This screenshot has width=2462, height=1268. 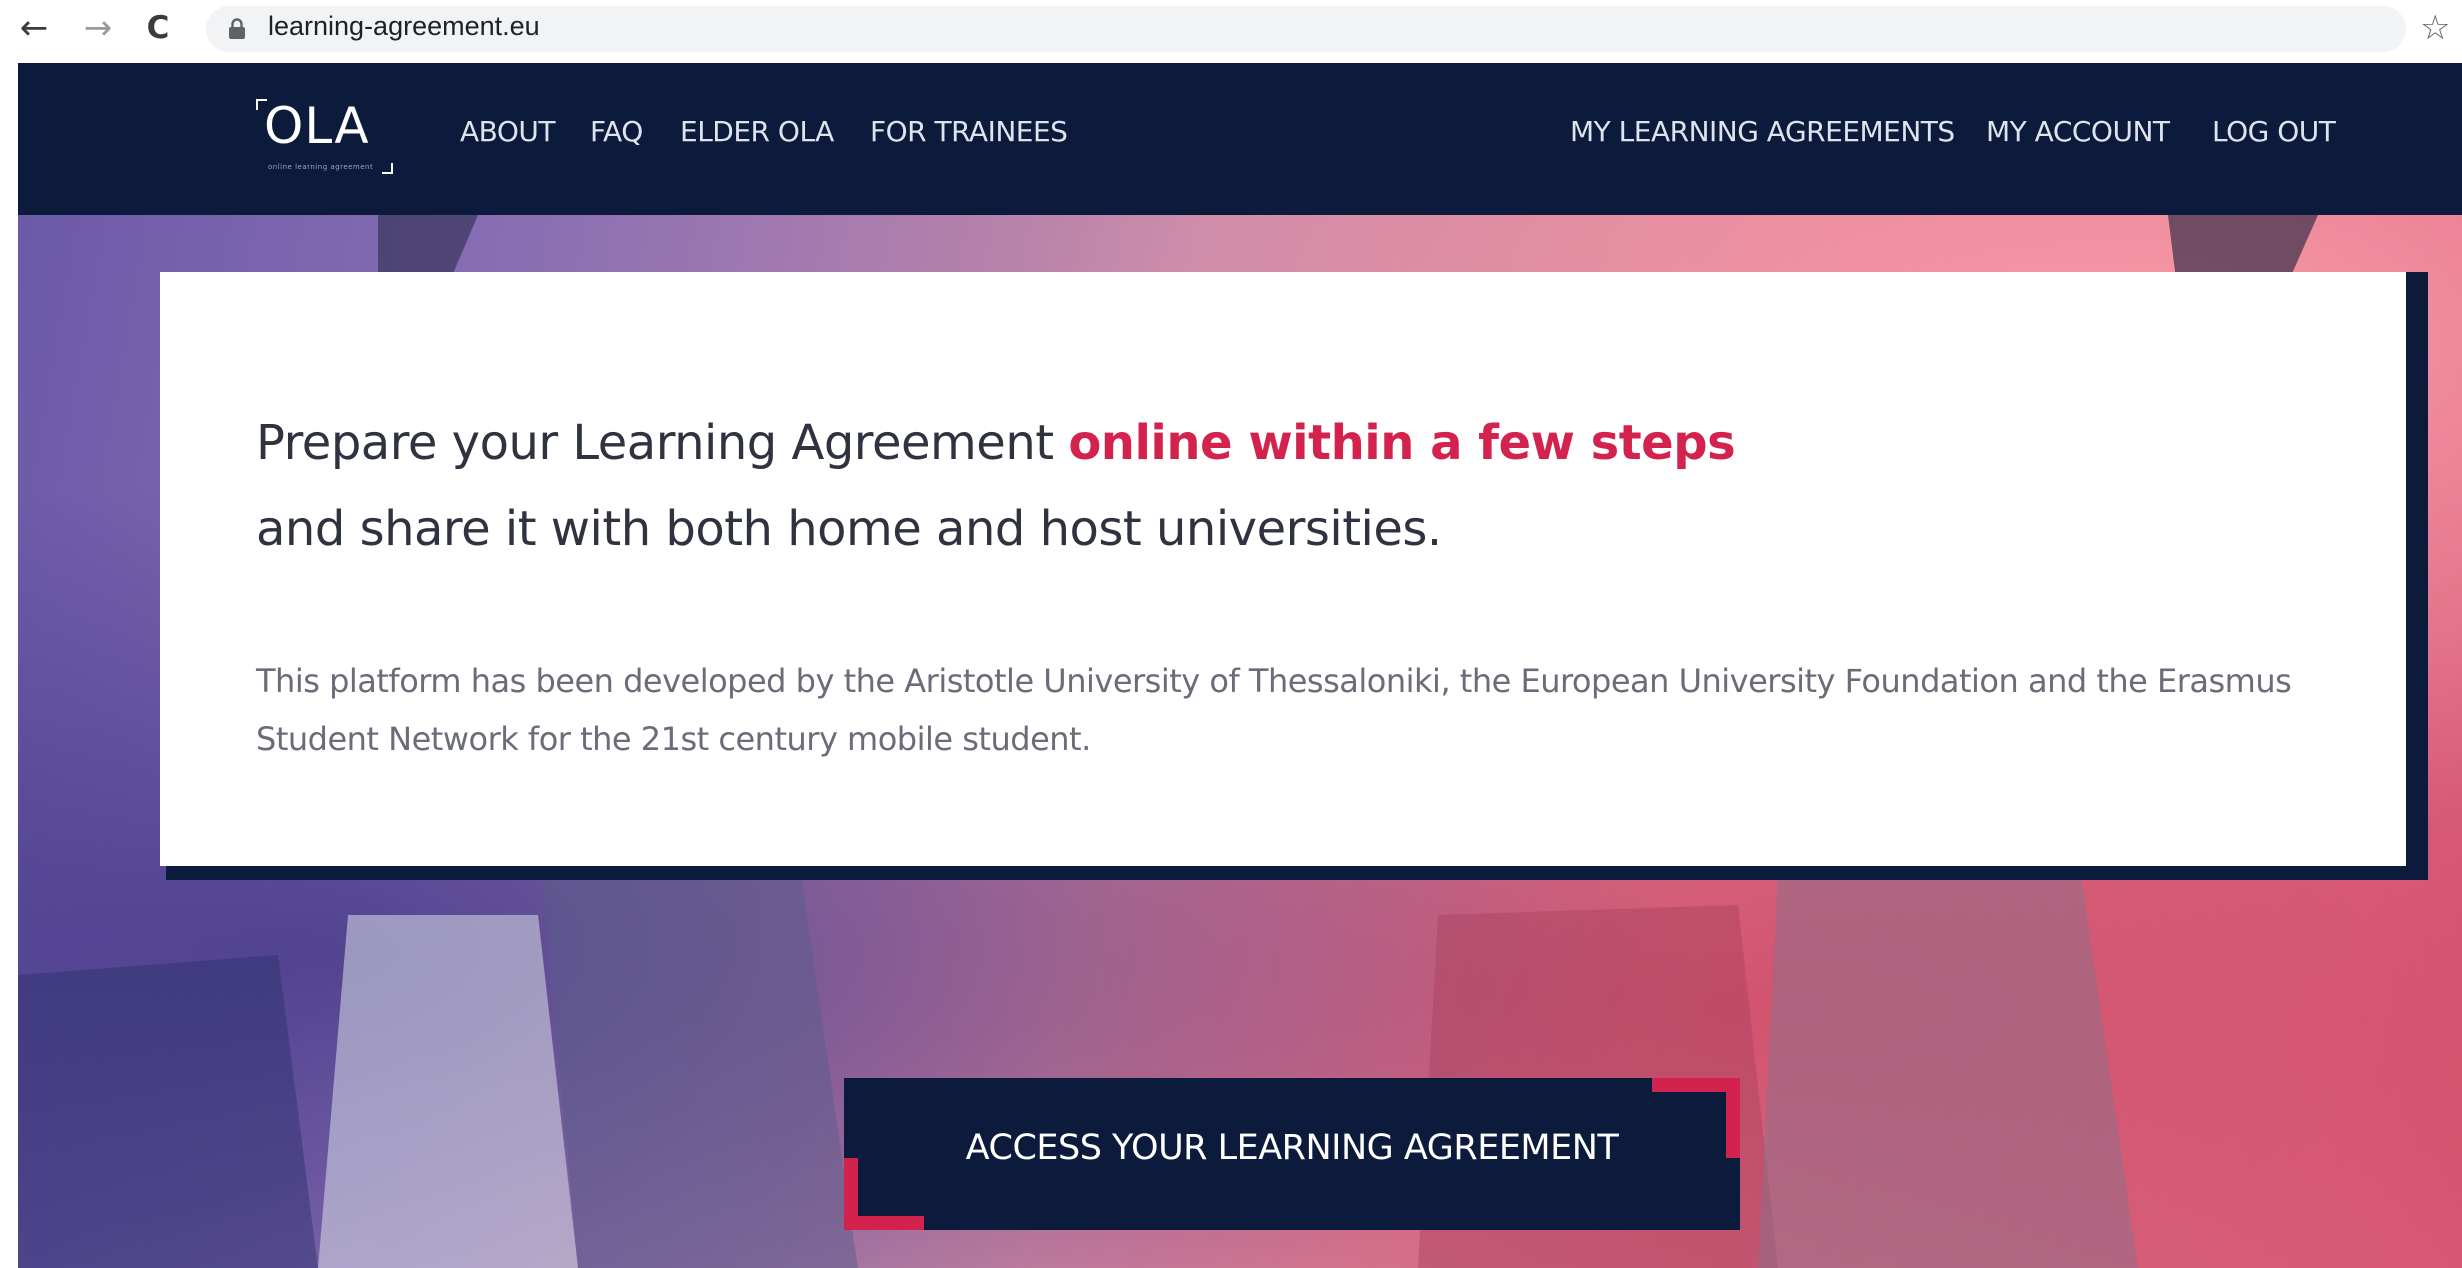 I want to click on nav-my-learning-agreements: MY LEARNING AGREEMENTS, so click(x=1762, y=131).